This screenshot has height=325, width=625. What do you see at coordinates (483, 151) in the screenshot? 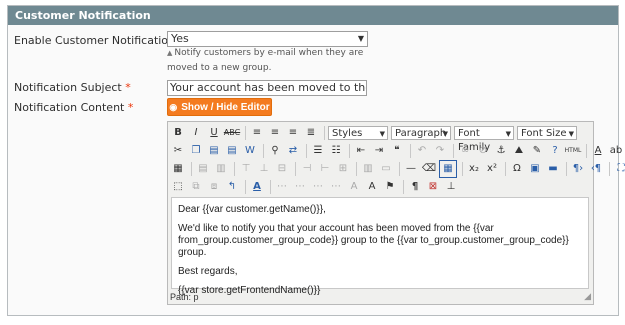
I see `unlink-icon: ⊘` at bounding box center [483, 151].